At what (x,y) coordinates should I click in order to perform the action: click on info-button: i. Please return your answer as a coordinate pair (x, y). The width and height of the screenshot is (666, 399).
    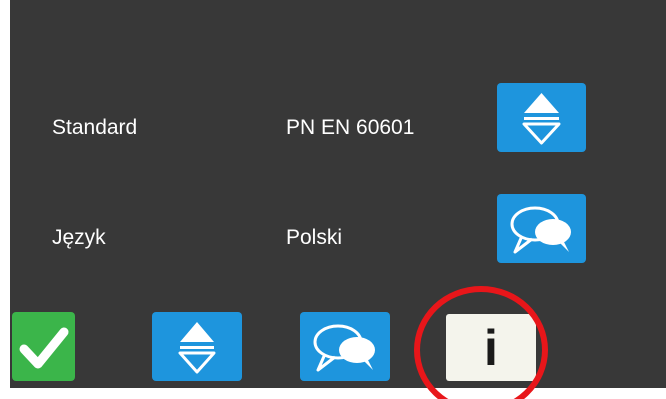
    Looking at the image, I should click on (491, 347).